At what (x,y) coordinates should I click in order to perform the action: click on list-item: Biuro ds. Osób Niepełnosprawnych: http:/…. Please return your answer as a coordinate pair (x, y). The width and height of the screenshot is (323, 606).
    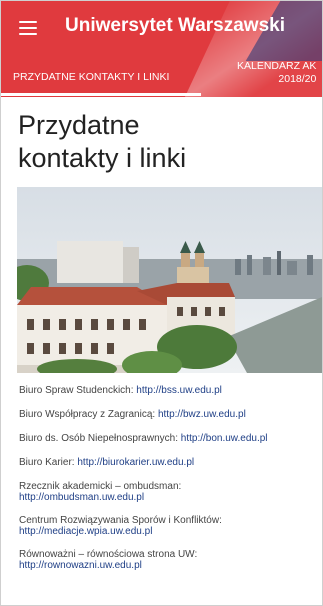
    Looking at the image, I should click on (143, 438).